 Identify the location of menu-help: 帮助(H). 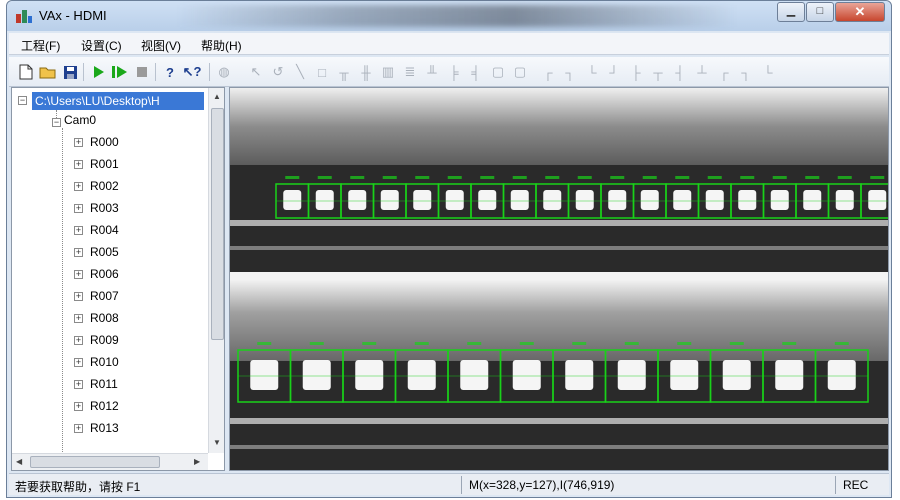
(221, 45).